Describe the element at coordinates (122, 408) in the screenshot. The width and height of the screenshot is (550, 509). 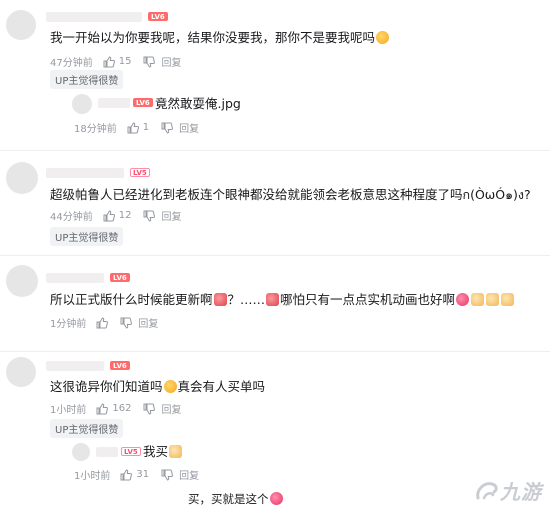
I see `like-count: 162` at that location.